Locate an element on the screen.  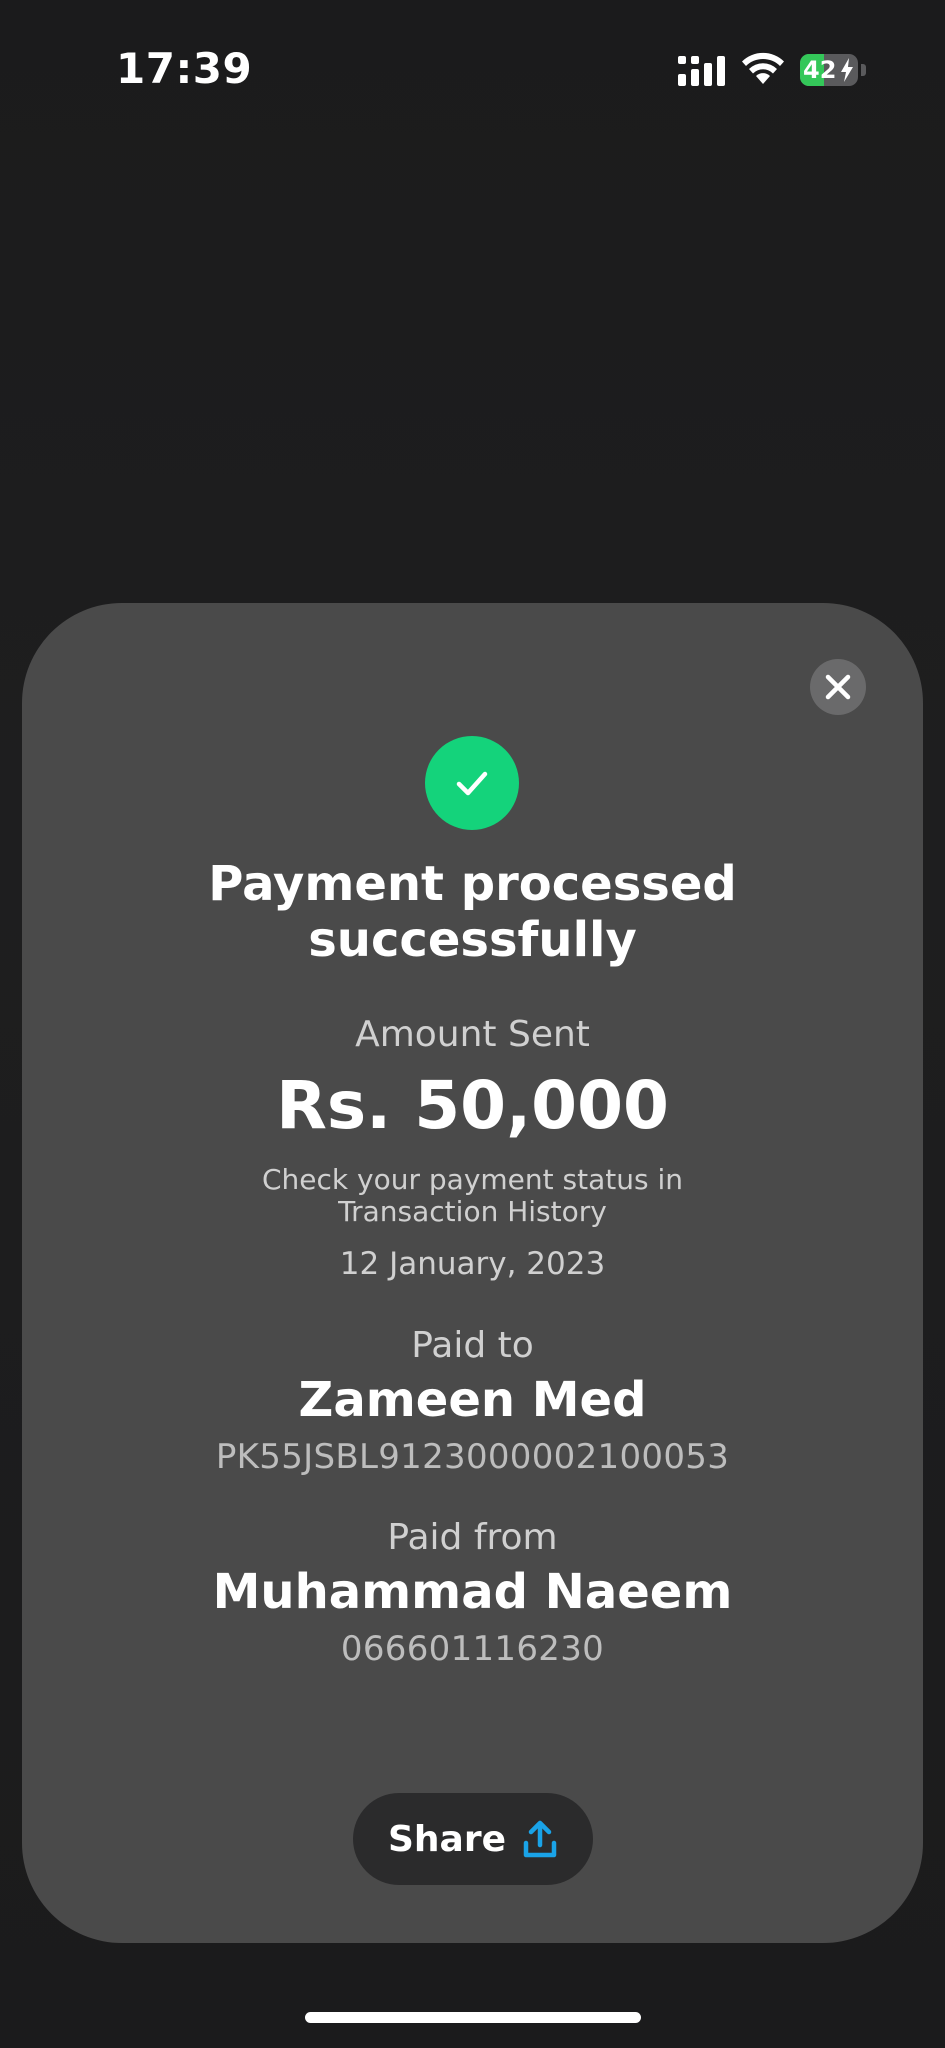
share-button: Share is located at coordinates (473, 1839).